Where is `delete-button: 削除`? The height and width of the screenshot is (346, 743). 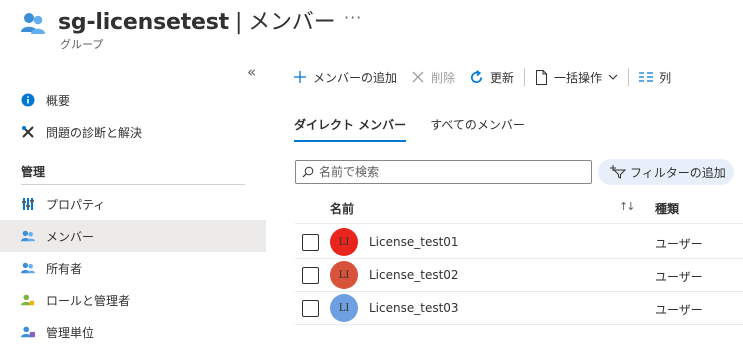
delete-button: 削除 is located at coordinates (433, 77).